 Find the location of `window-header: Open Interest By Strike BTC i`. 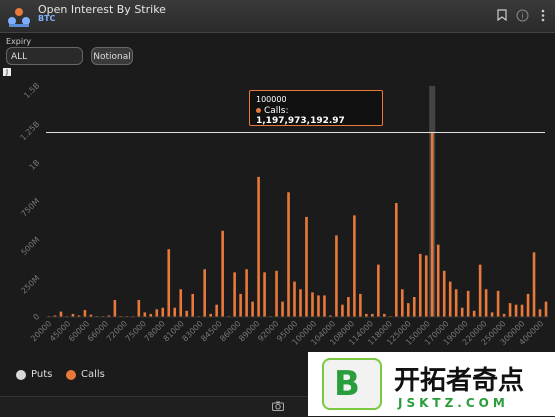

window-header: Open Interest By Strike BTC i is located at coordinates (277, 16).